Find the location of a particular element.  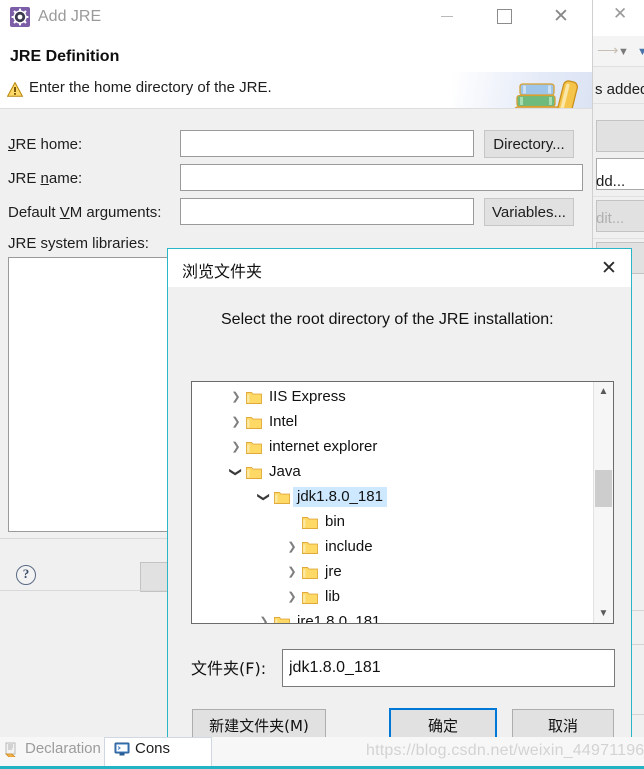

jre-name-input is located at coordinates (381, 177).